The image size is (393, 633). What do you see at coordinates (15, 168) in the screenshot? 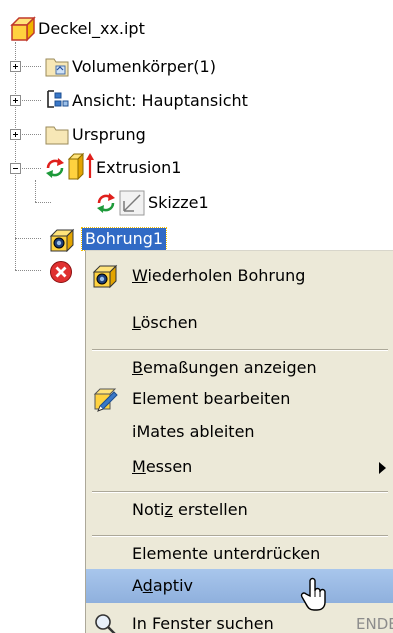
I see `collapse-toggle-extrusion` at bounding box center [15, 168].